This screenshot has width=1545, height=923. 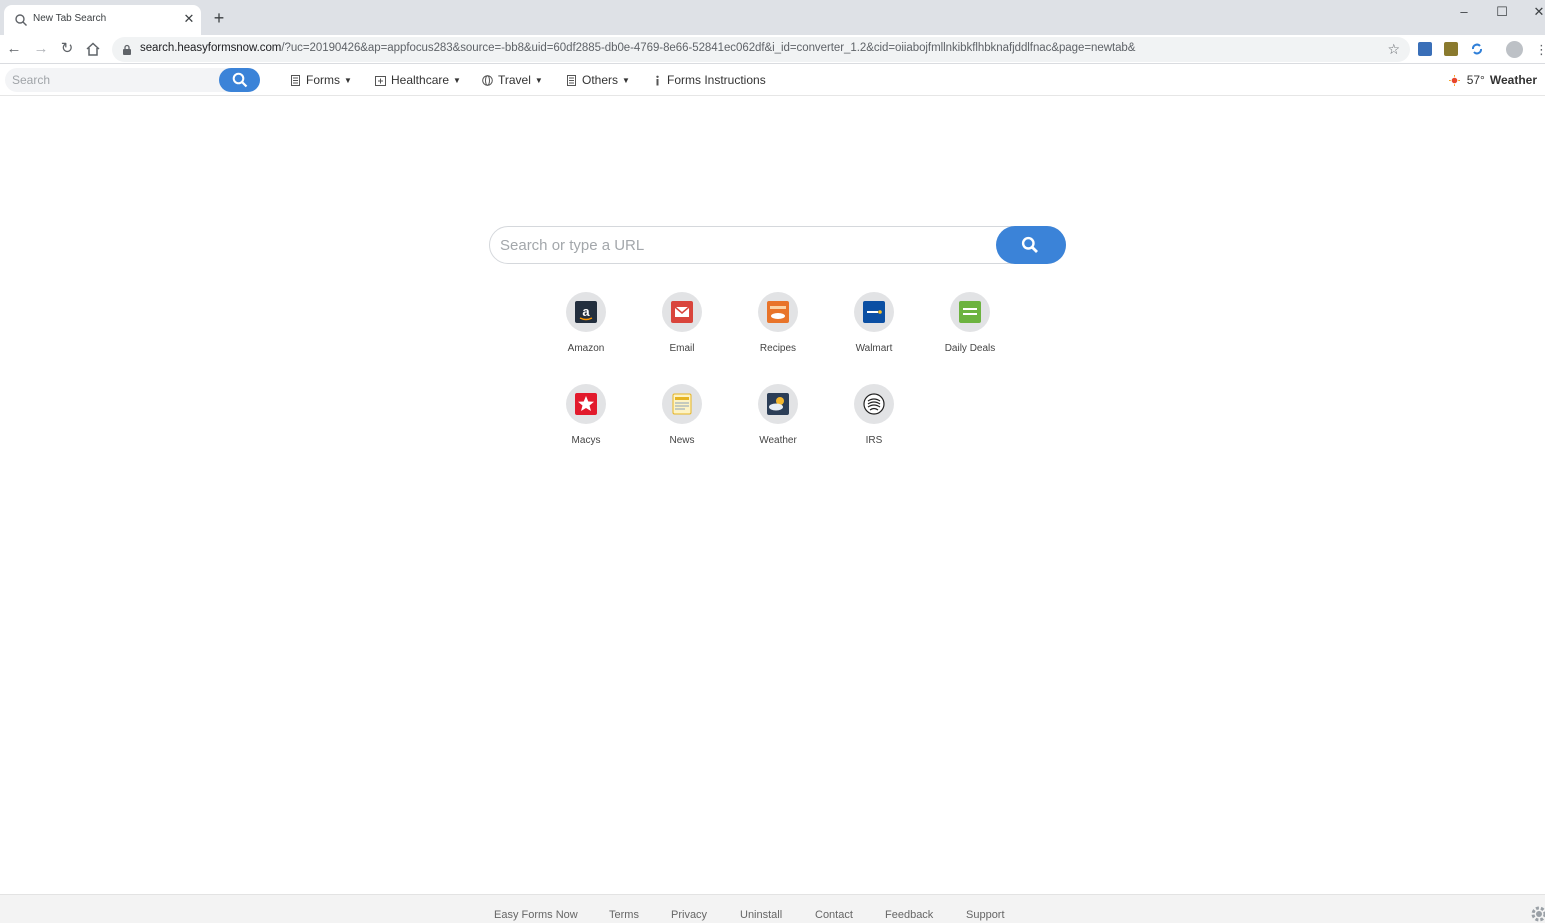 What do you see at coordinates (127, 49) in the screenshot?
I see `lock-icon` at bounding box center [127, 49].